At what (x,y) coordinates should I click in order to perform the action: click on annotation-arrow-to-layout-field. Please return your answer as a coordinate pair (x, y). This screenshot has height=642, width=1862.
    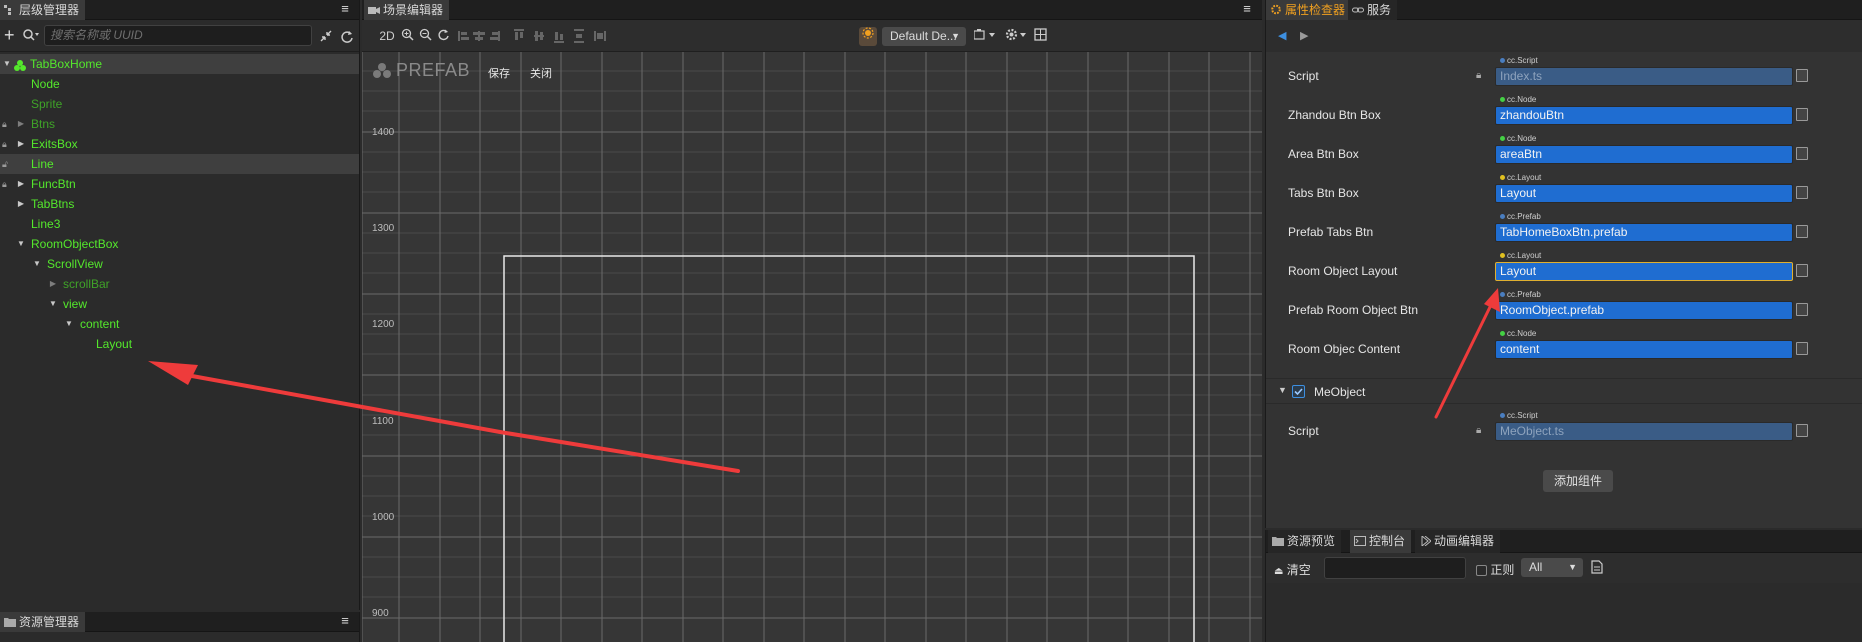
    Looking at the image, I should click on (1467, 353).